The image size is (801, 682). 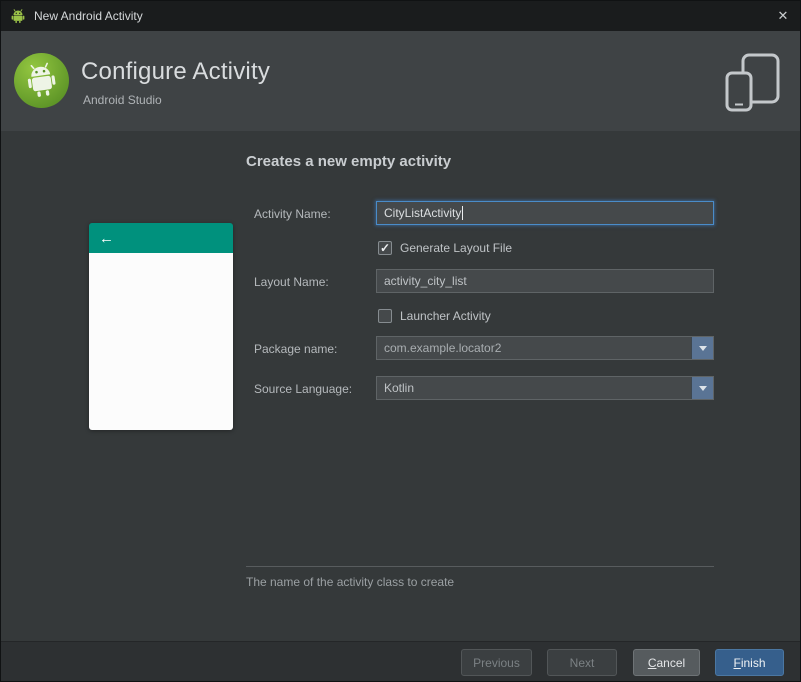 I want to click on package-name-label: Package name:, so click(x=296, y=349).